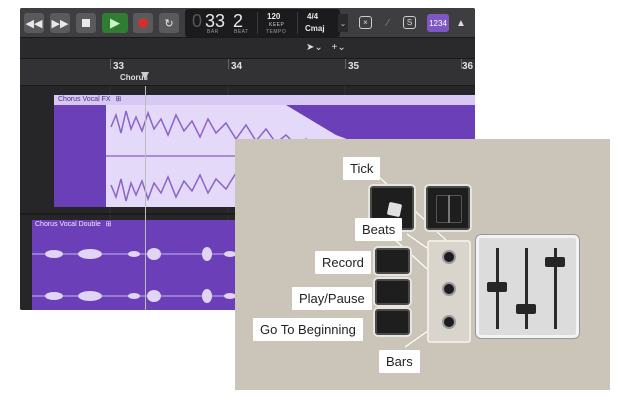 Image resolution: width=621 pixels, height=408 pixels. What do you see at coordinates (343, 23) in the screenshot?
I see `lcd-mode-chevron-icon: ⌄` at bounding box center [343, 23].